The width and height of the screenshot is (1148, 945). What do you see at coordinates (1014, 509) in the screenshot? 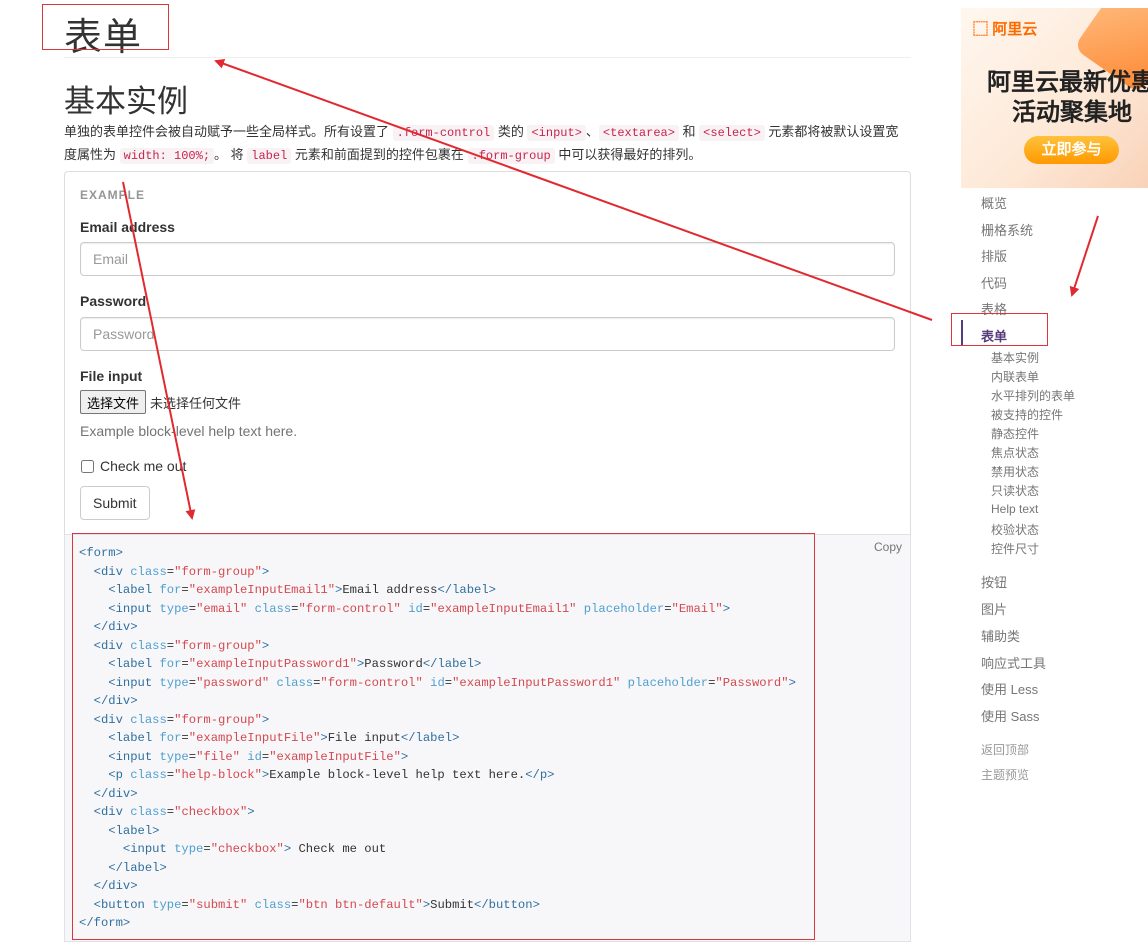
I see `sidebar-subitem-help-text: Help text` at bounding box center [1014, 509].